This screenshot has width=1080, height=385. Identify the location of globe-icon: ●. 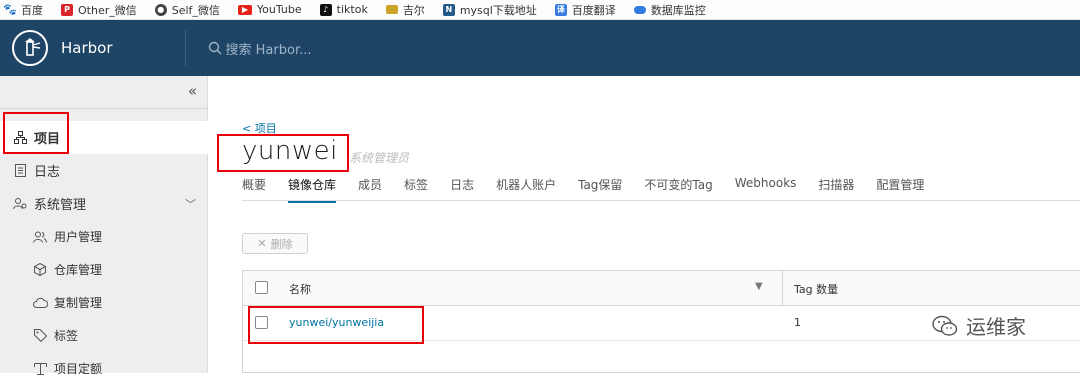
(160, 9).